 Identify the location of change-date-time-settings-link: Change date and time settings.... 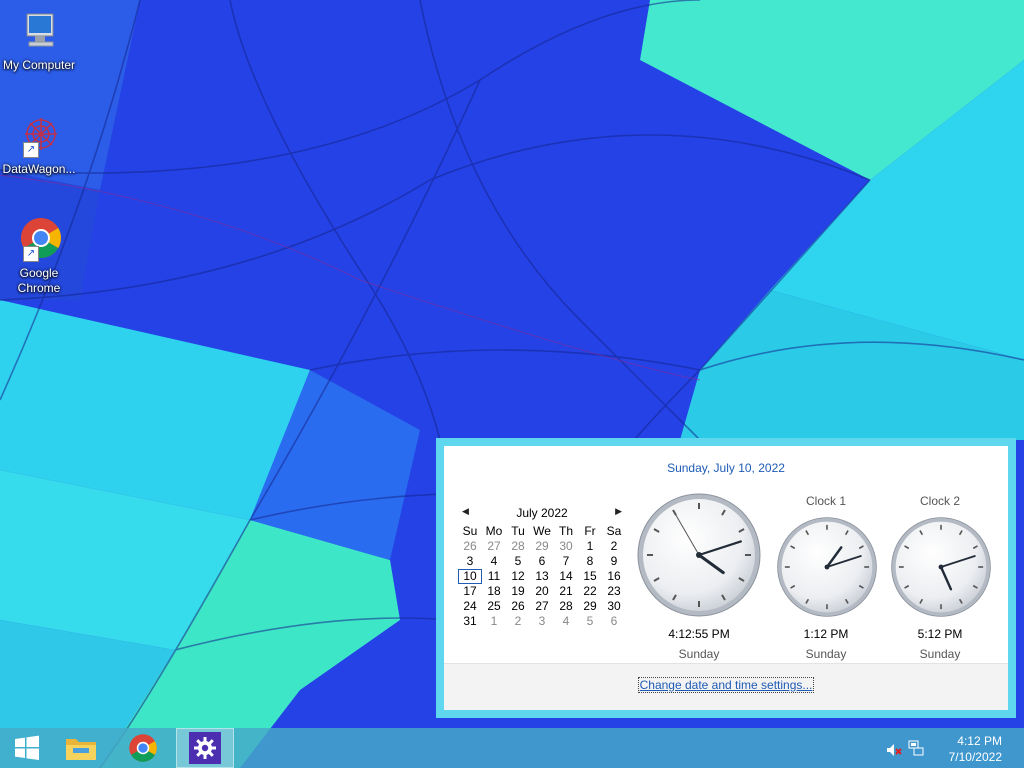
(726, 685).